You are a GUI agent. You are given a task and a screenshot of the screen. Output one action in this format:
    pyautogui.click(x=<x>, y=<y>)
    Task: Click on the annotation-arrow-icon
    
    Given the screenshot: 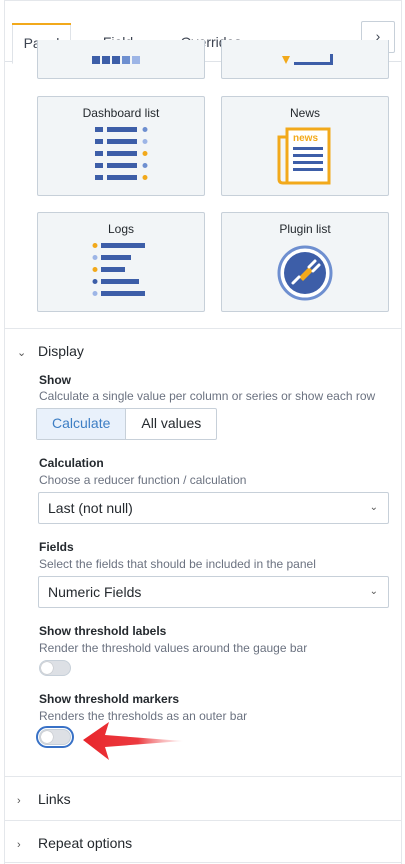 What is the action you would take?
    pyautogui.click(x=133, y=741)
    